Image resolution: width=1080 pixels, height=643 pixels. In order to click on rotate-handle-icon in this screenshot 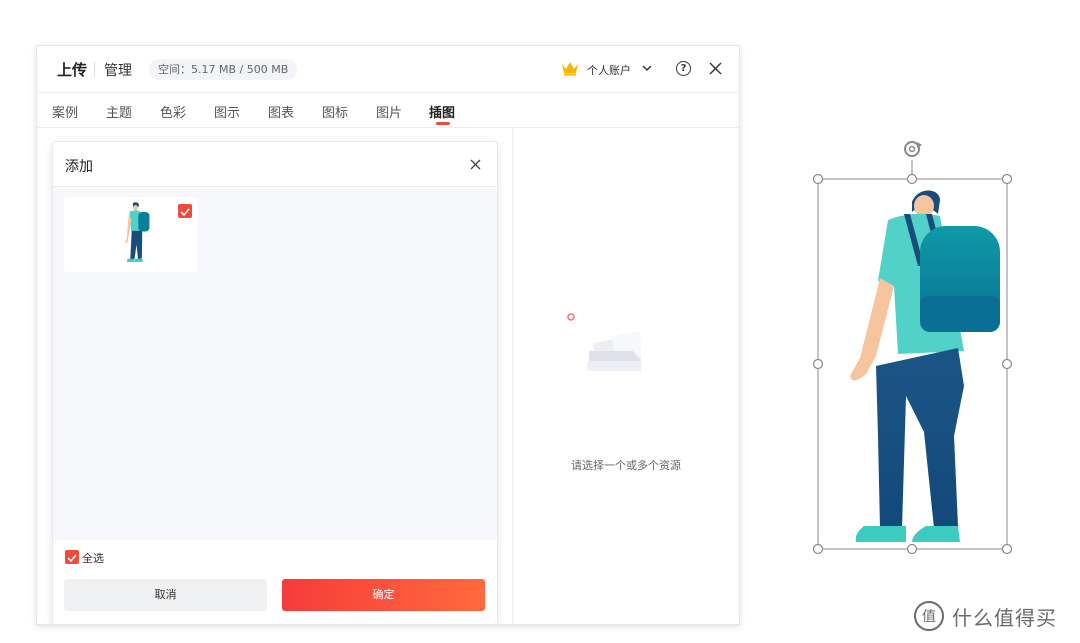, I will do `click(913, 149)`.